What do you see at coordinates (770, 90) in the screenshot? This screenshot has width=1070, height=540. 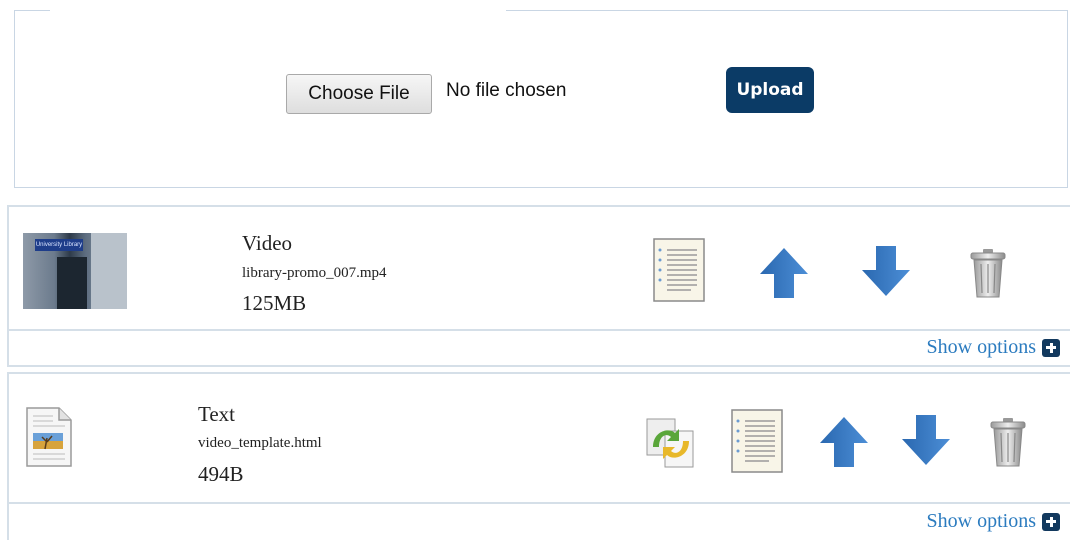 I see `upload-button: Upload` at bounding box center [770, 90].